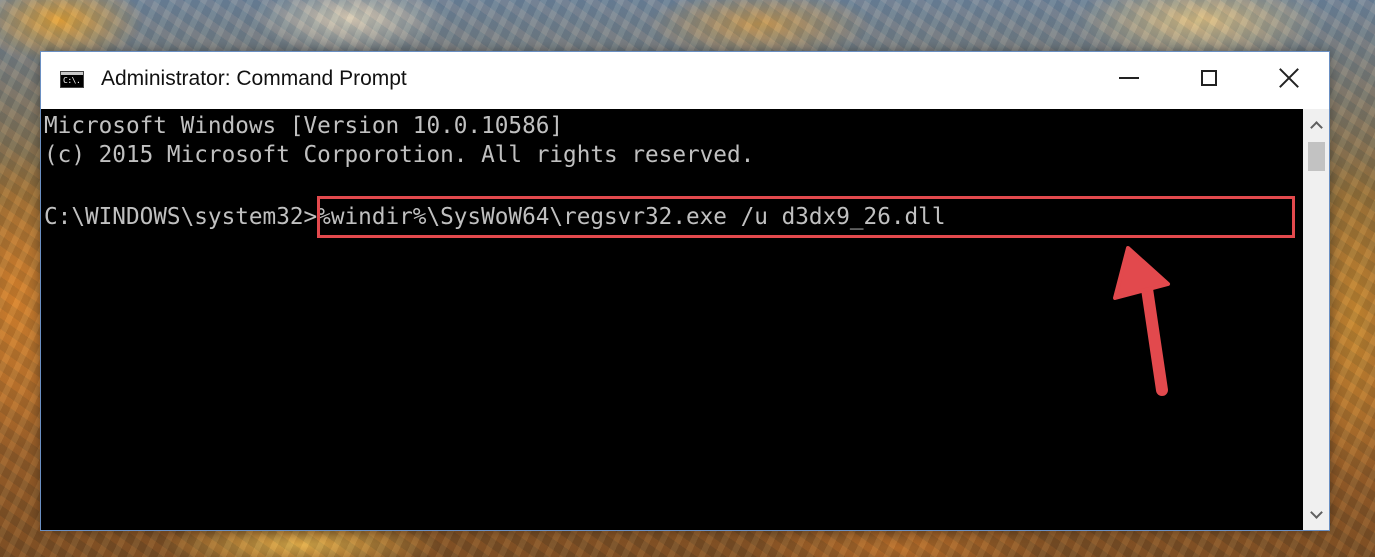  I want to click on close-icon, so click(1289, 78).